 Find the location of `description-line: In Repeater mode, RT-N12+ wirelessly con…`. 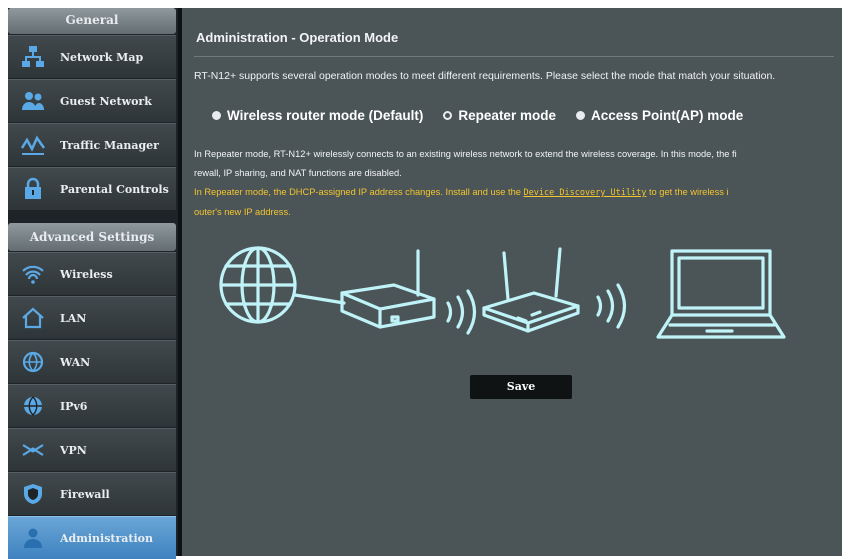

description-line: In Repeater mode, RT-N12+ wirelessly con… is located at coordinates (465, 154).